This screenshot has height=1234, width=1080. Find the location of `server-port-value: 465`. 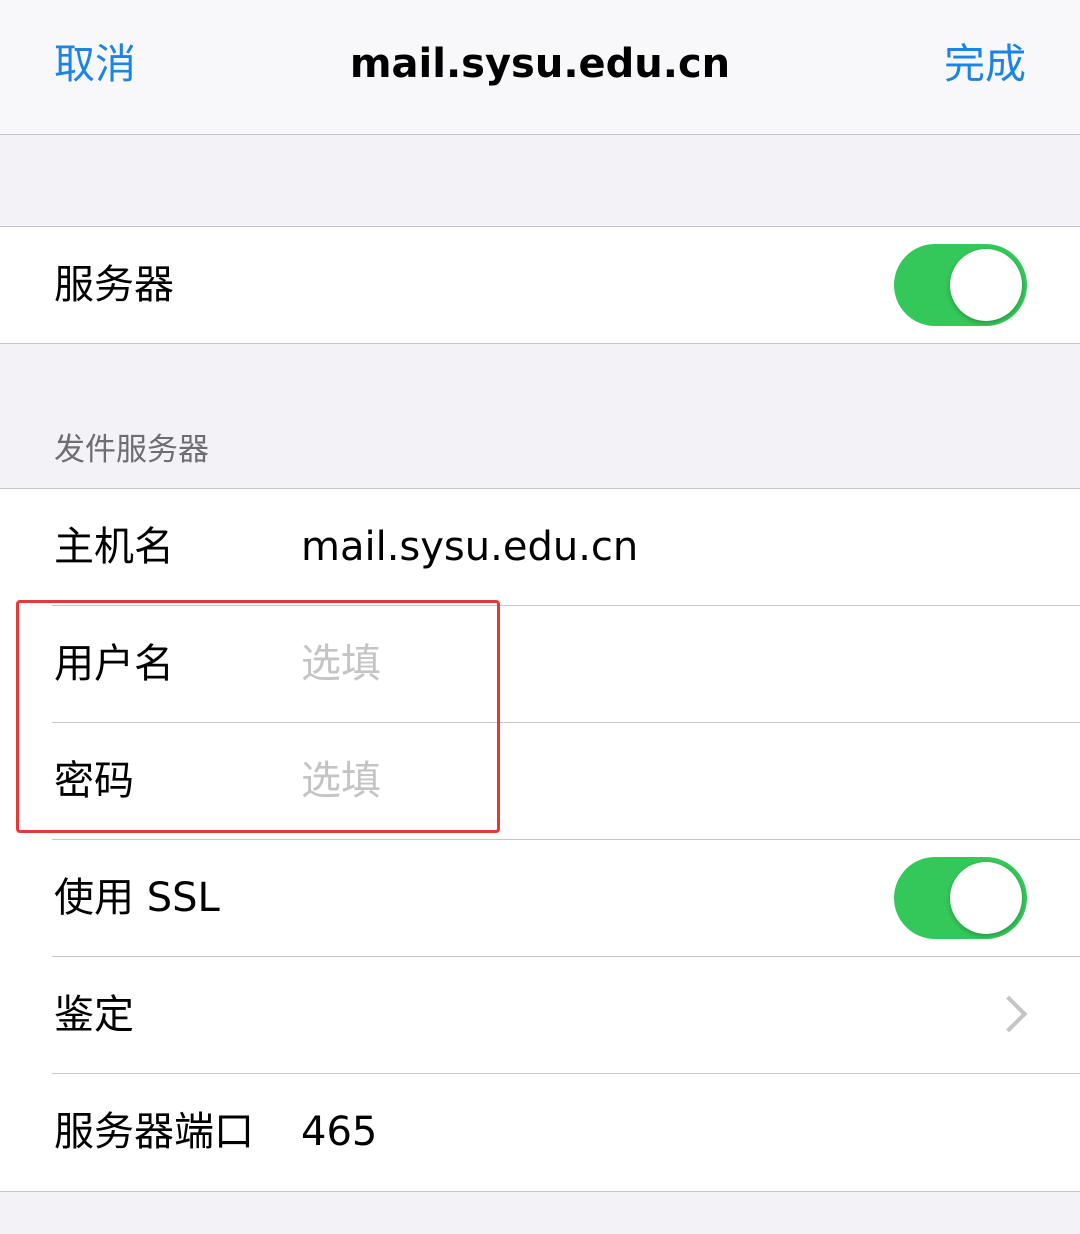

server-port-value: 465 is located at coordinates (339, 1132).